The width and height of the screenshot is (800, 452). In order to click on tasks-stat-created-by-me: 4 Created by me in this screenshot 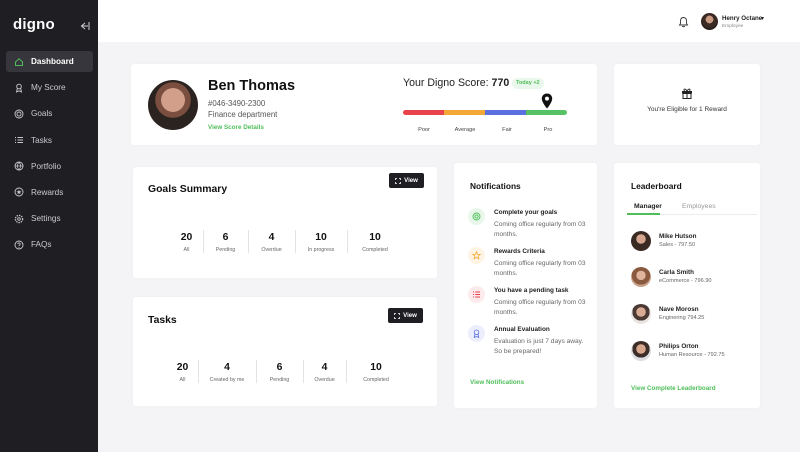, I will do `click(227, 371)`.